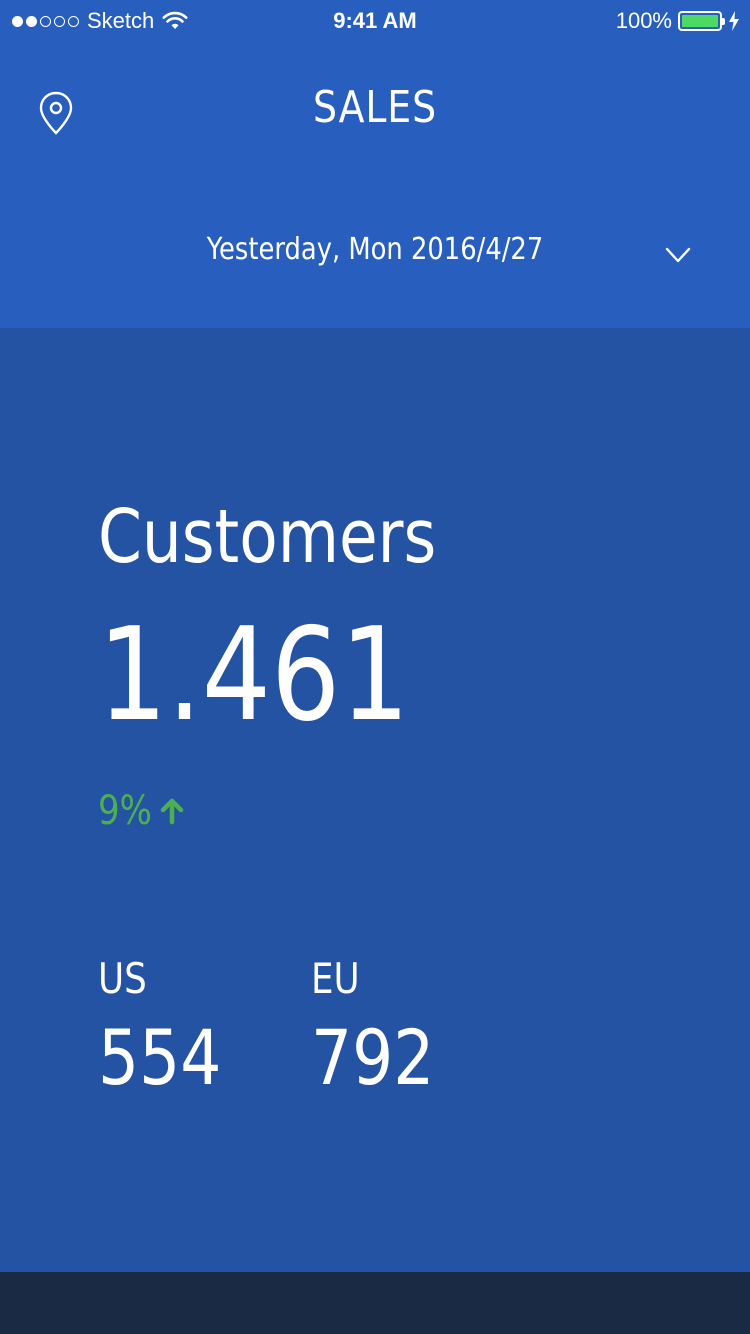 The image size is (750, 1334). What do you see at coordinates (373, 1057) in the screenshot?
I see `region-value: 792` at bounding box center [373, 1057].